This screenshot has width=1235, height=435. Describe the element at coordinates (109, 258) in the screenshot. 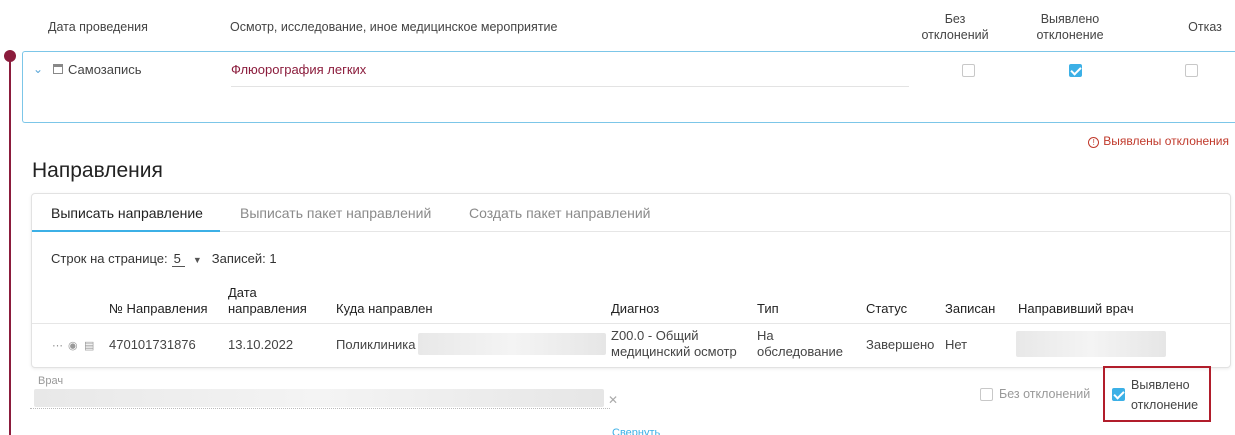

I see `rows-per-page-label: Строк на странице:` at that location.